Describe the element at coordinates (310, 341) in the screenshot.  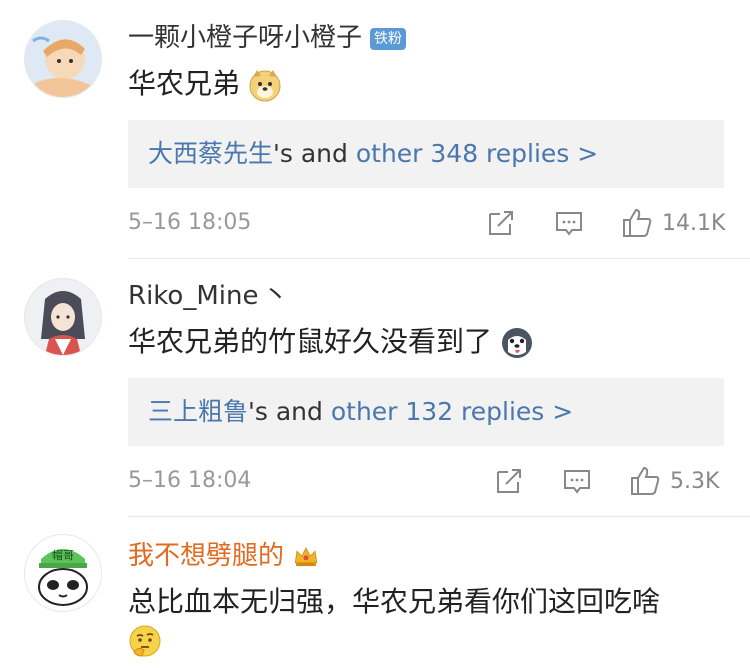
I see `comment-text-content: 华农兄弟的竹鼠好久没看到了` at that location.